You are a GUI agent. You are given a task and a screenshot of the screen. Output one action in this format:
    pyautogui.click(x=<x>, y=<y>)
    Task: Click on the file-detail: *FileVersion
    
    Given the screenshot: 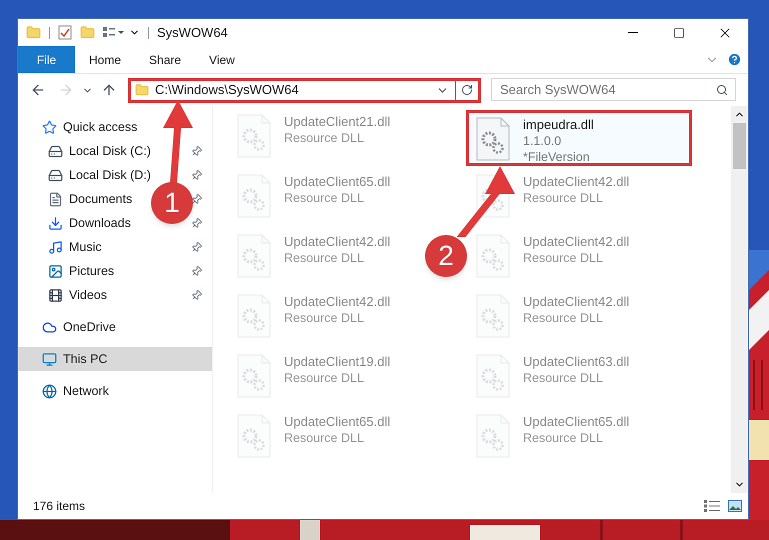 What is the action you would take?
    pyautogui.click(x=557, y=157)
    